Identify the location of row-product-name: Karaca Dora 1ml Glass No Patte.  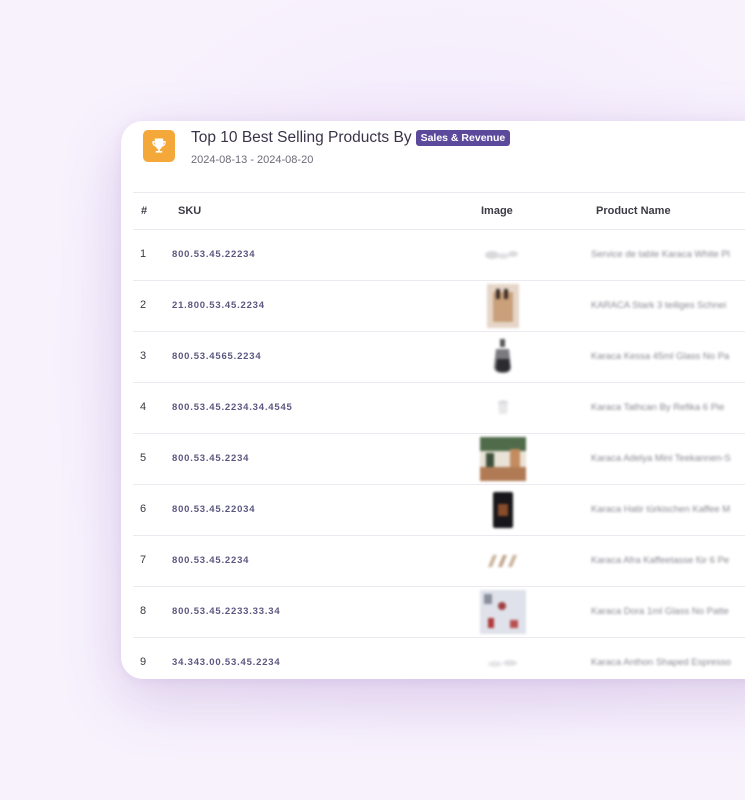
(660, 611).